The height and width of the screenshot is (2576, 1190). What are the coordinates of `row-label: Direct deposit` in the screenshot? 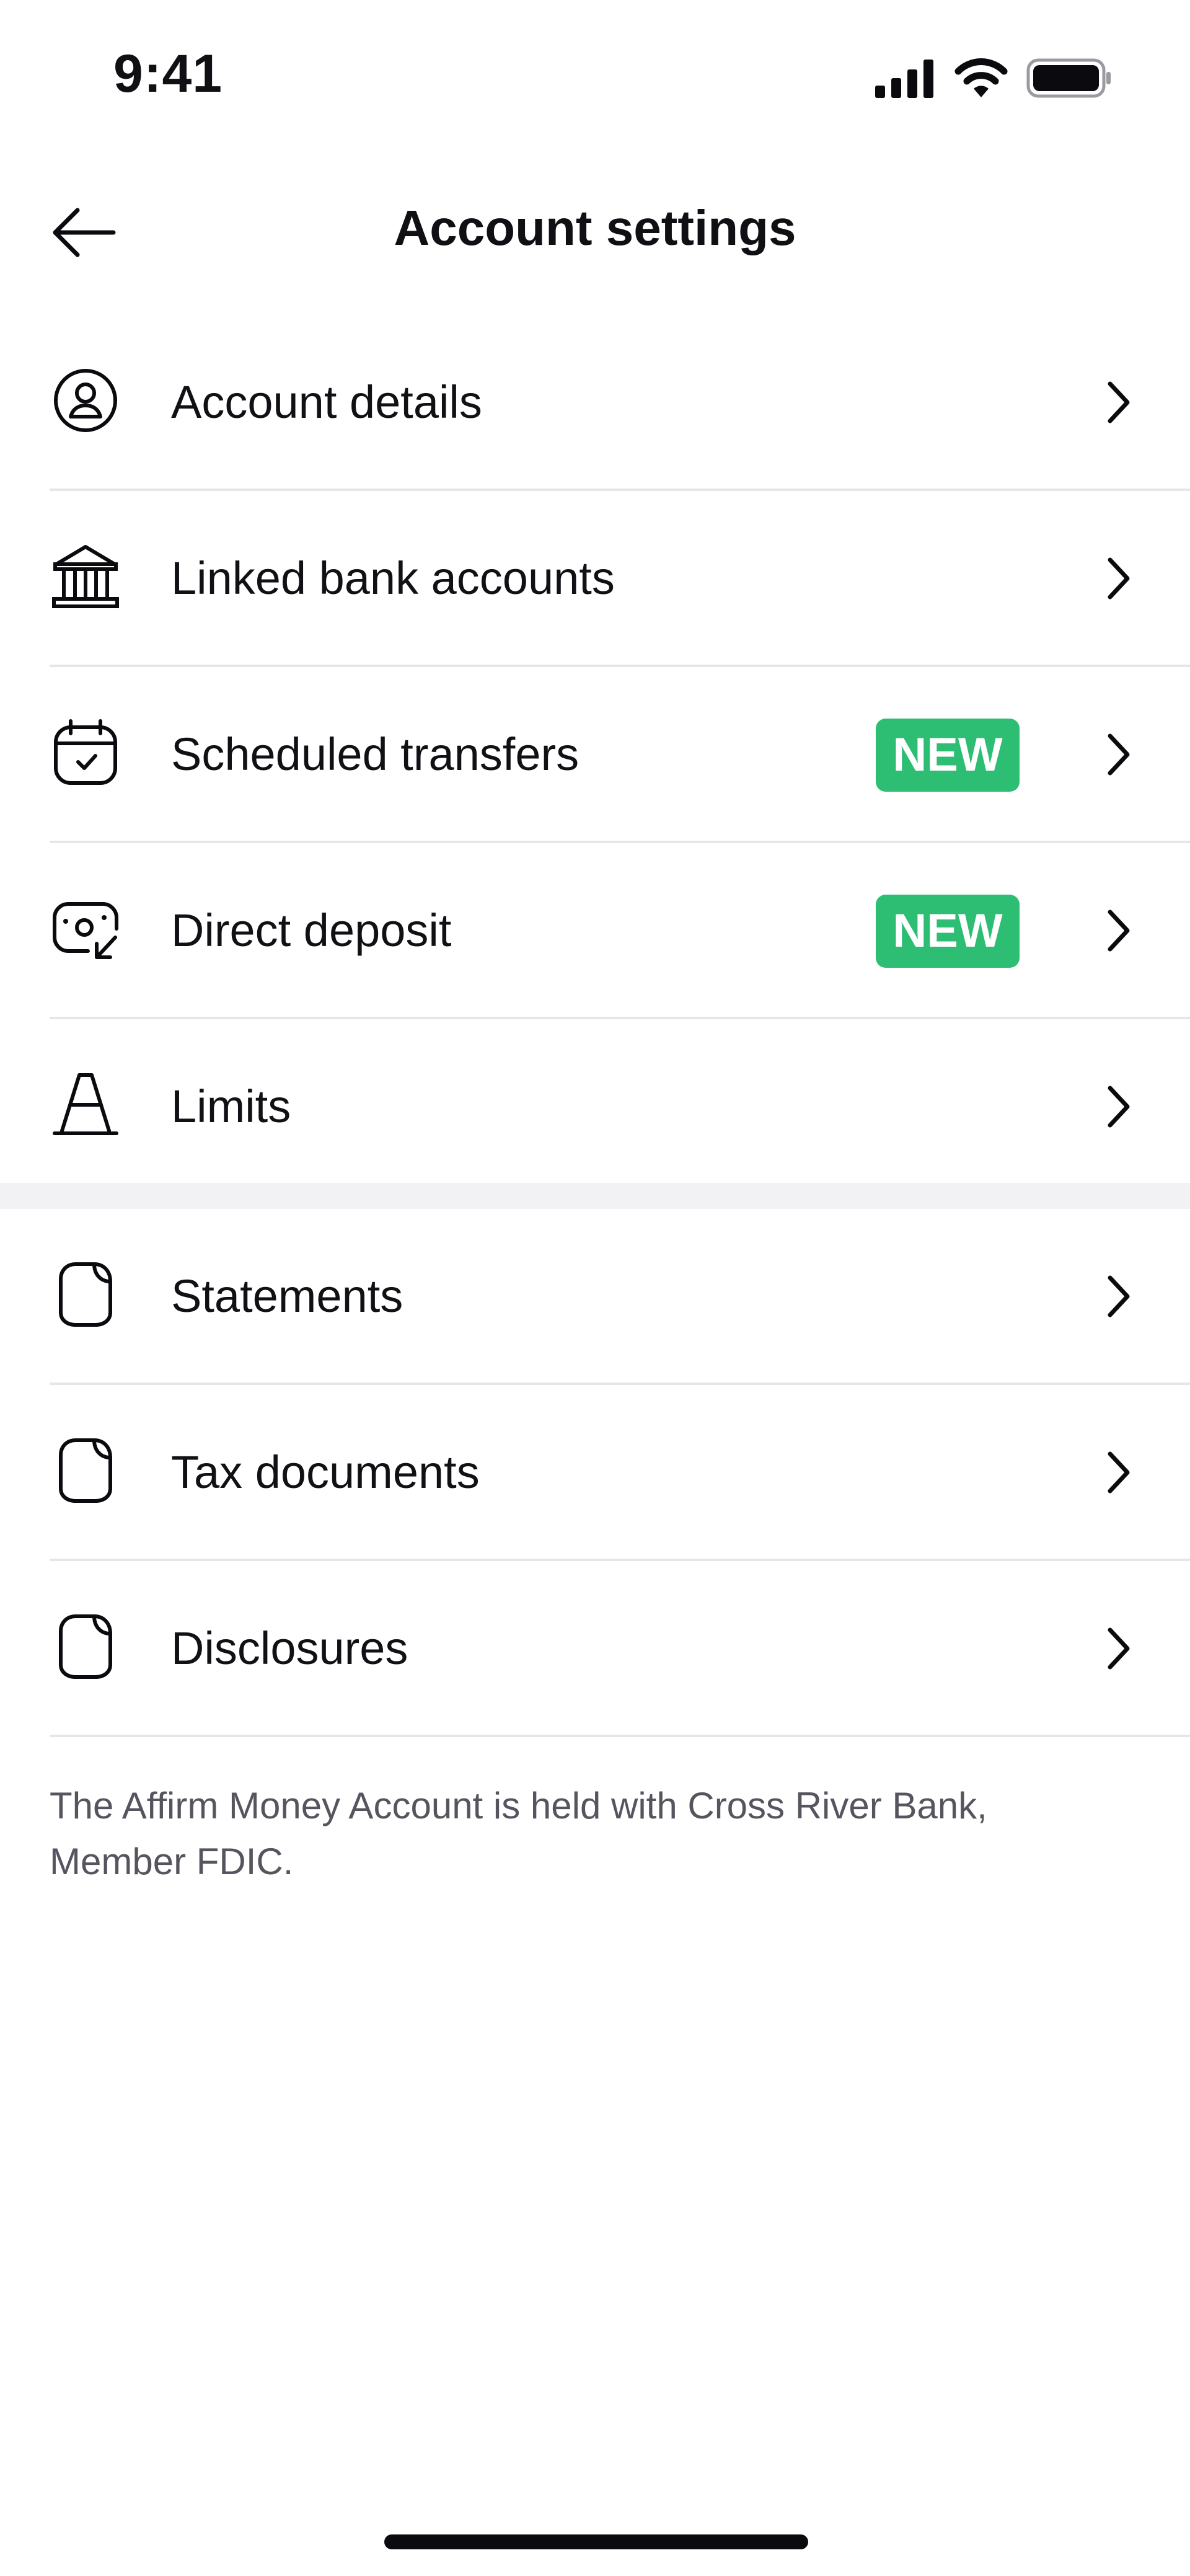 It's located at (311, 930).